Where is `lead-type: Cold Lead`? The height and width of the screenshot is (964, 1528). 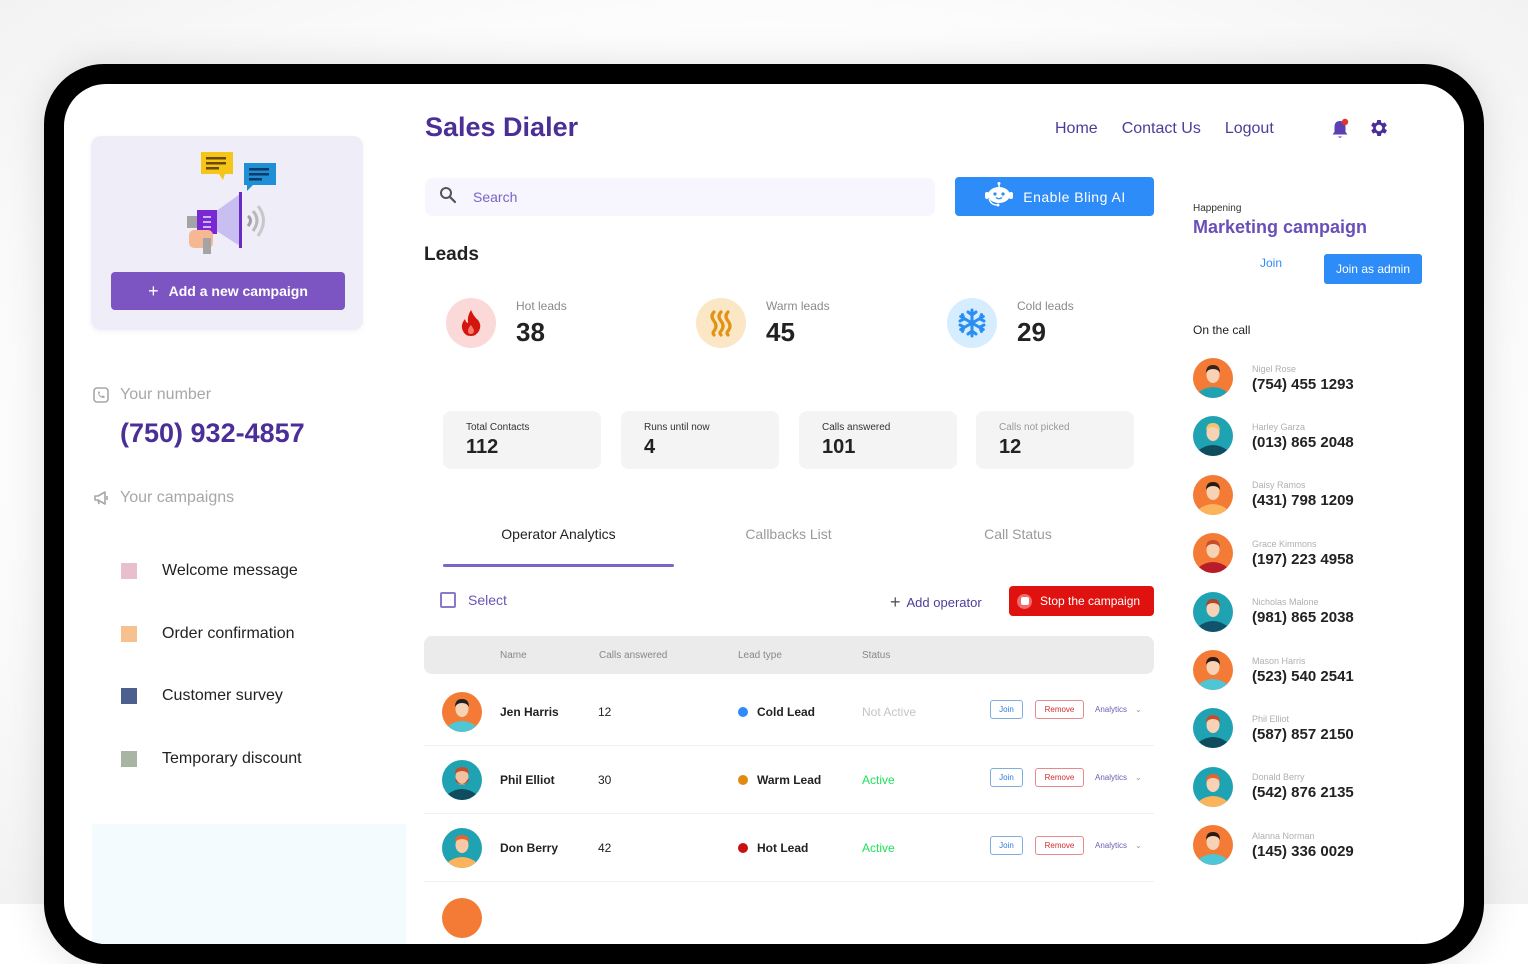 lead-type: Cold Lead is located at coordinates (776, 712).